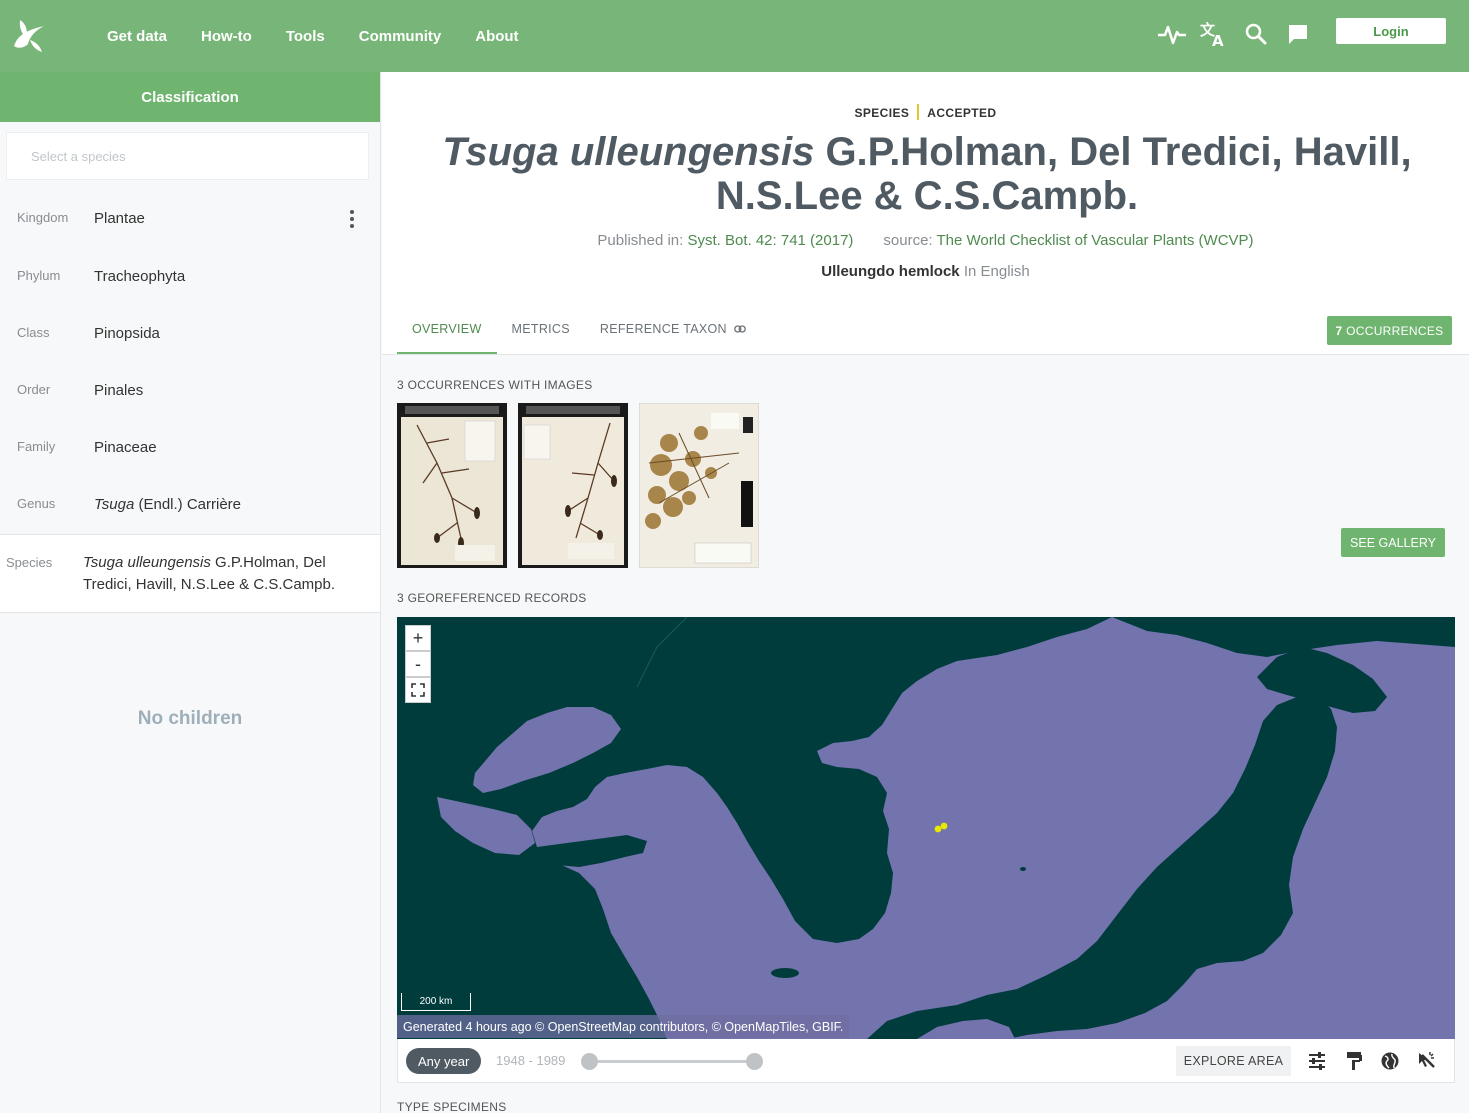  I want to click on rank-value: Tracheophyta, so click(139, 276).